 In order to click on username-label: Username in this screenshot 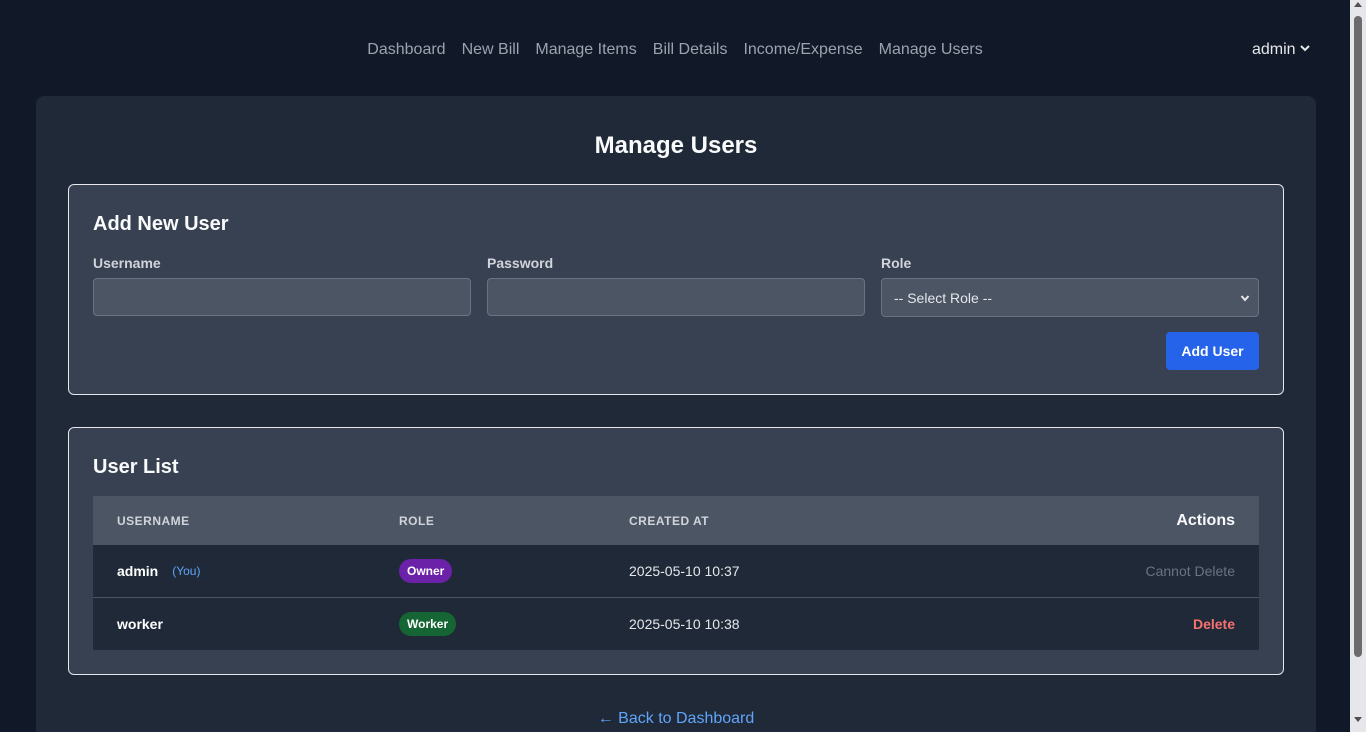, I will do `click(127, 263)`.